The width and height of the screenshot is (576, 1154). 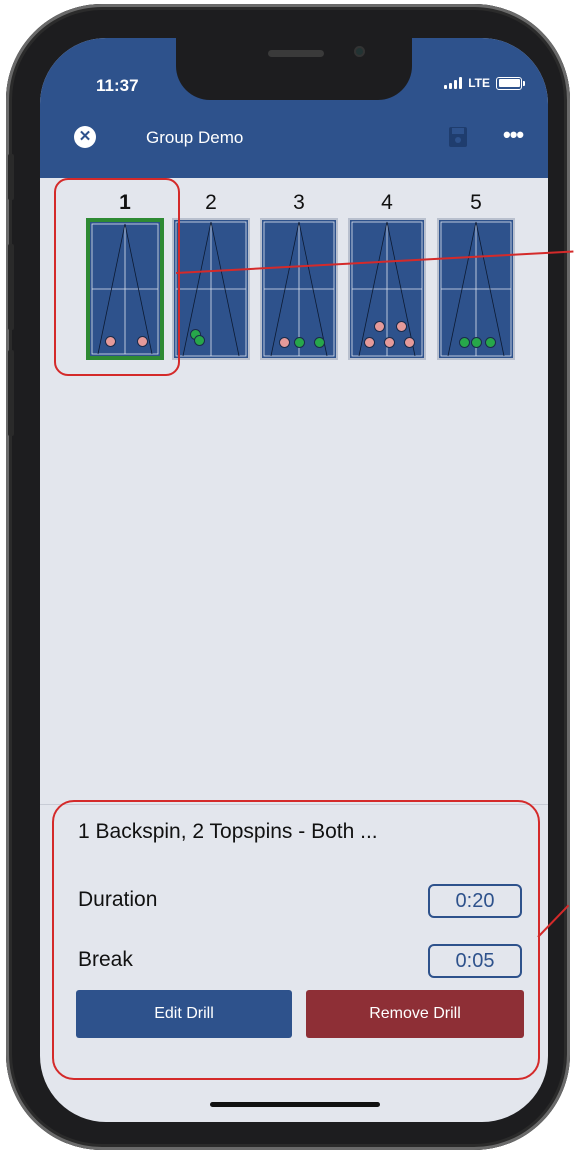 I want to click on status-time: 11:37, so click(x=117, y=85).